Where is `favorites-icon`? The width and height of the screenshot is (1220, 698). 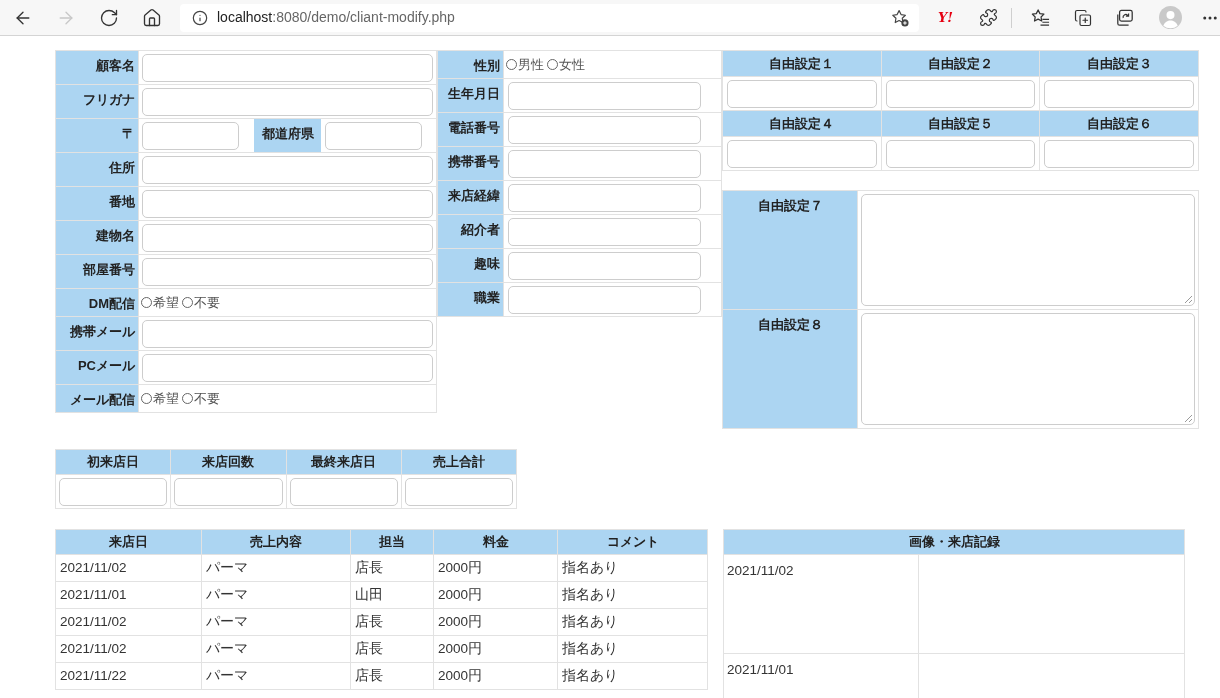 favorites-icon is located at coordinates (1040, 17).